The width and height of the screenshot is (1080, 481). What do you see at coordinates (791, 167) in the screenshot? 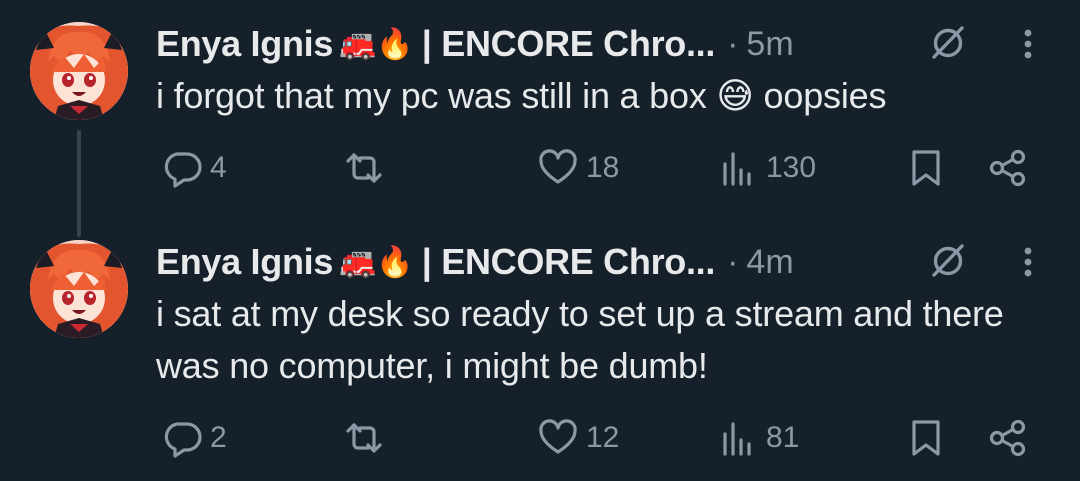
I see `view-count: 130` at bounding box center [791, 167].